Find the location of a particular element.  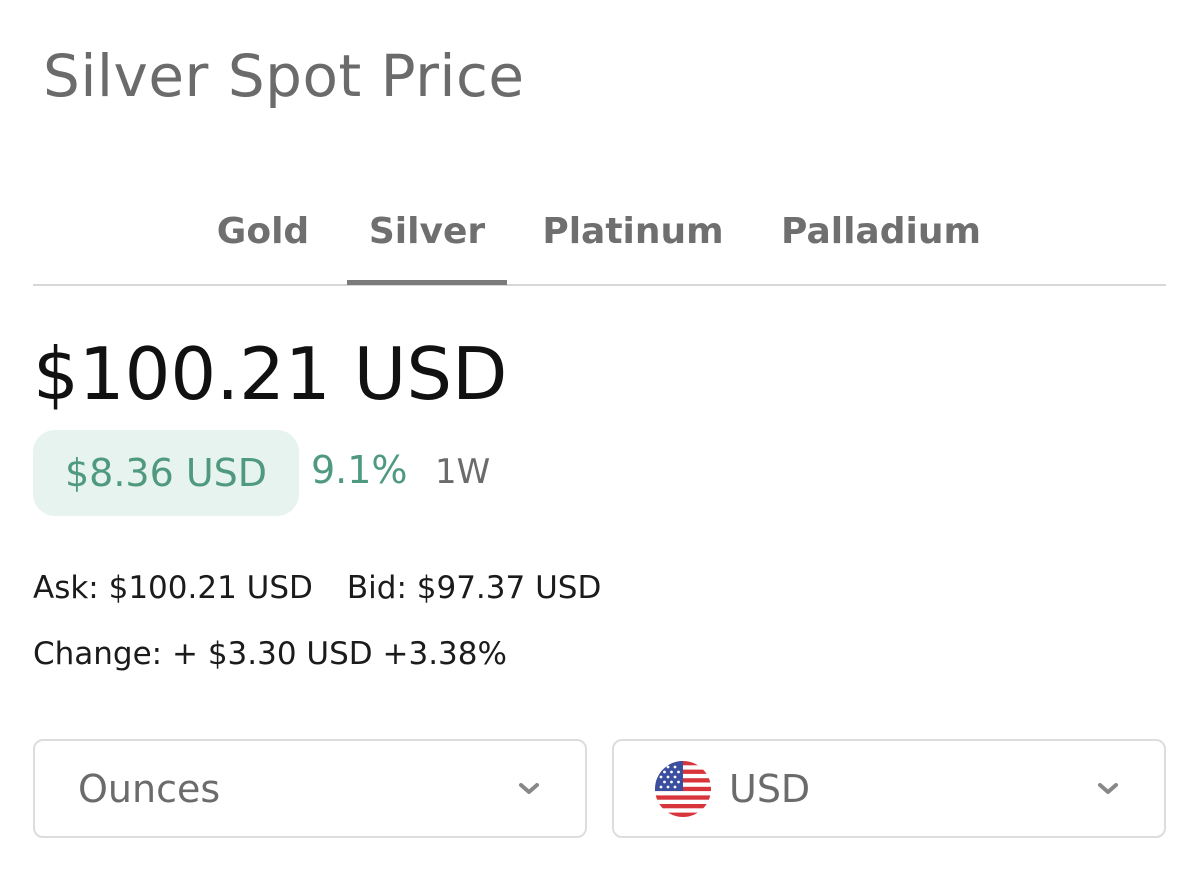

daily-change: Change: + $3.30 USD +3.38% is located at coordinates (270, 654).